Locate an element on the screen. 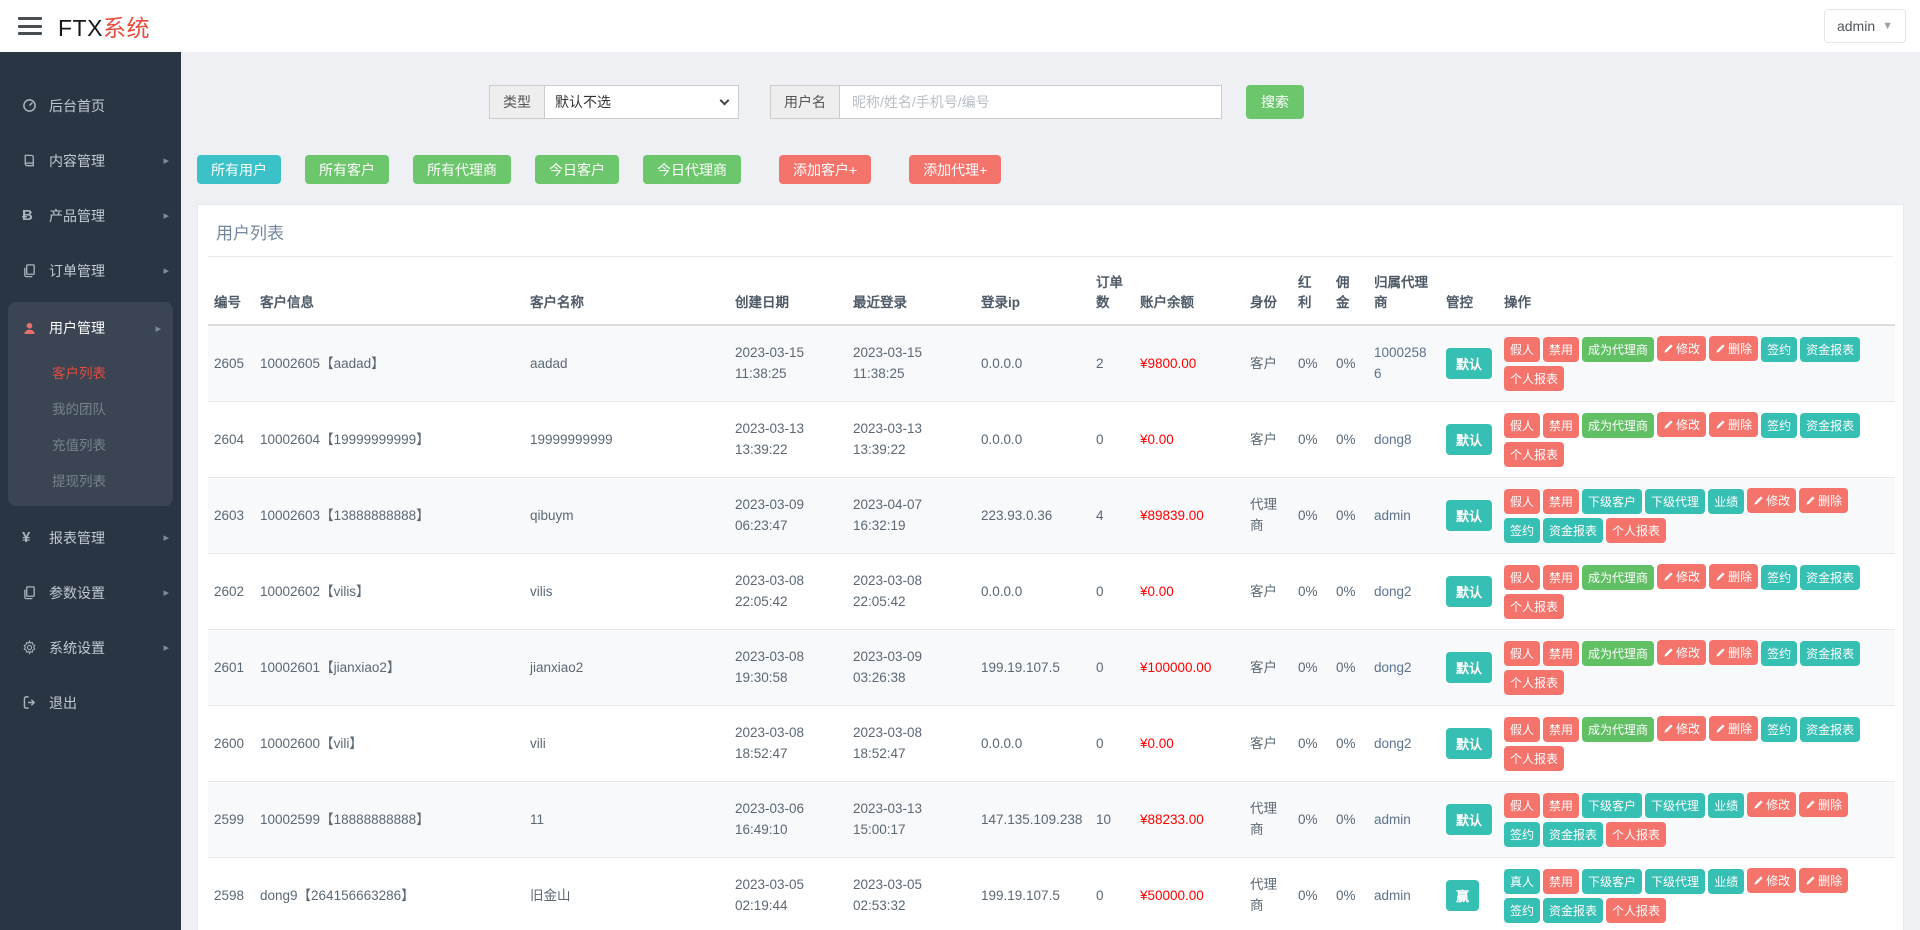  sidebar-subitem-my-team: 我的团队 is located at coordinates (90, 408).